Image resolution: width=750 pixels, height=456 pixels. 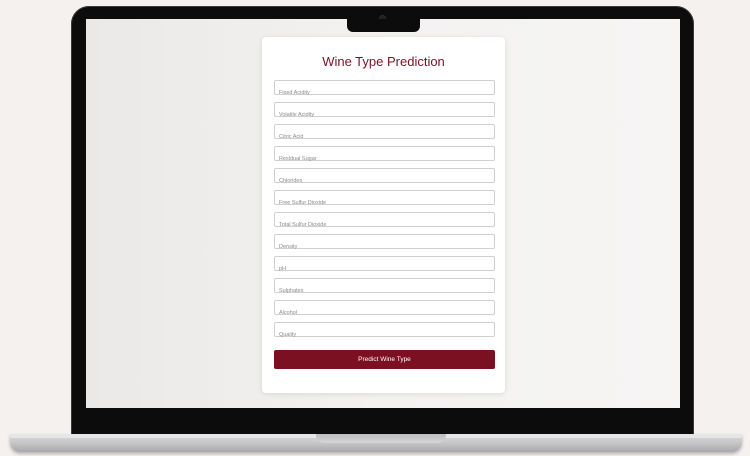 I want to click on citric-acid-input, so click(x=384, y=137).